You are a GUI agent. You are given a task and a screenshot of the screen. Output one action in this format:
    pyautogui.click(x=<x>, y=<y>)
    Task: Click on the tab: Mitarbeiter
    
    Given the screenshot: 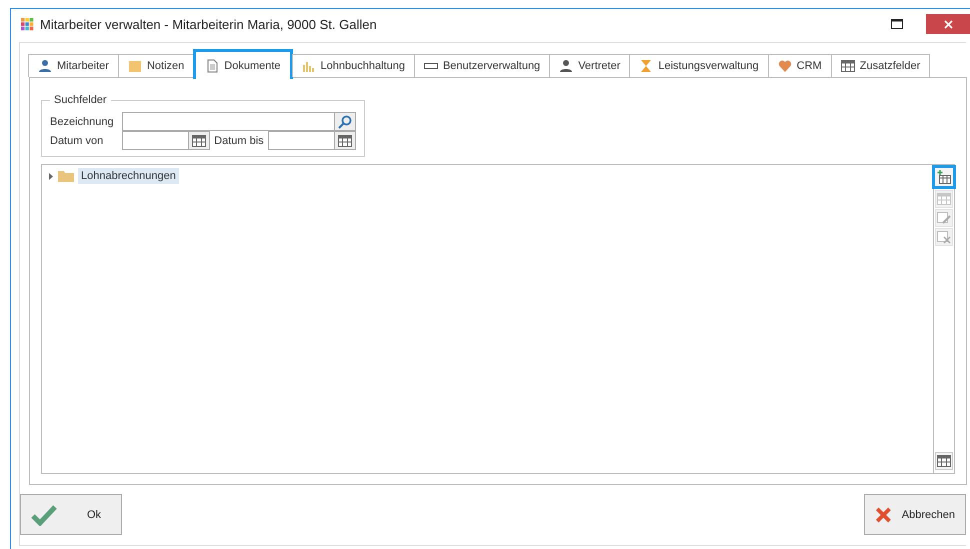 What is the action you would take?
    pyautogui.click(x=73, y=65)
    